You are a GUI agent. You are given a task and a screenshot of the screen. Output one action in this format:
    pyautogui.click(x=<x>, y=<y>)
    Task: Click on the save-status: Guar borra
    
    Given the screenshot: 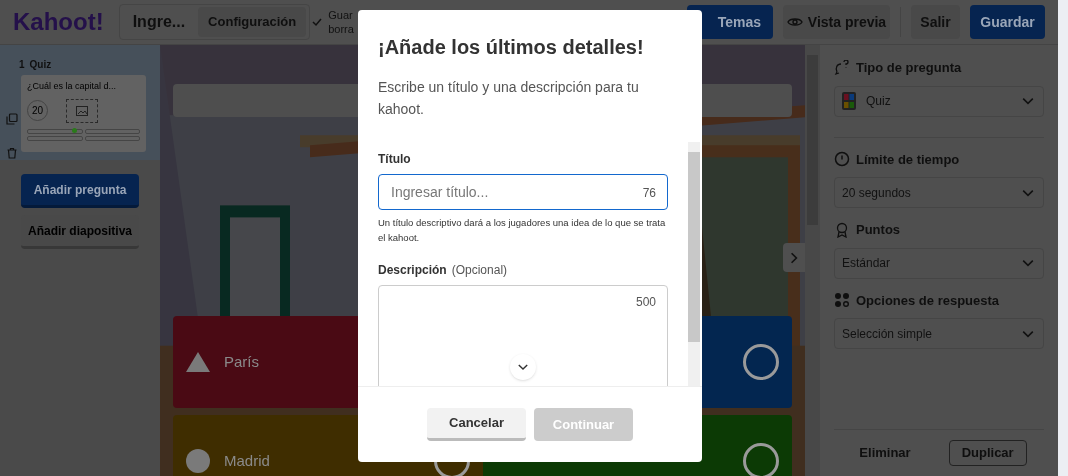 What is the action you would take?
    pyautogui.click(x=341, y=22)
    